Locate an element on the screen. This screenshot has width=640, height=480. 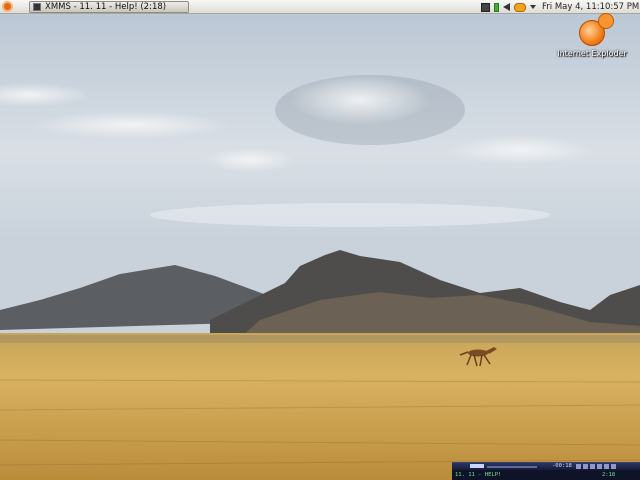
eject-icon is located at coordinates (613, 466).